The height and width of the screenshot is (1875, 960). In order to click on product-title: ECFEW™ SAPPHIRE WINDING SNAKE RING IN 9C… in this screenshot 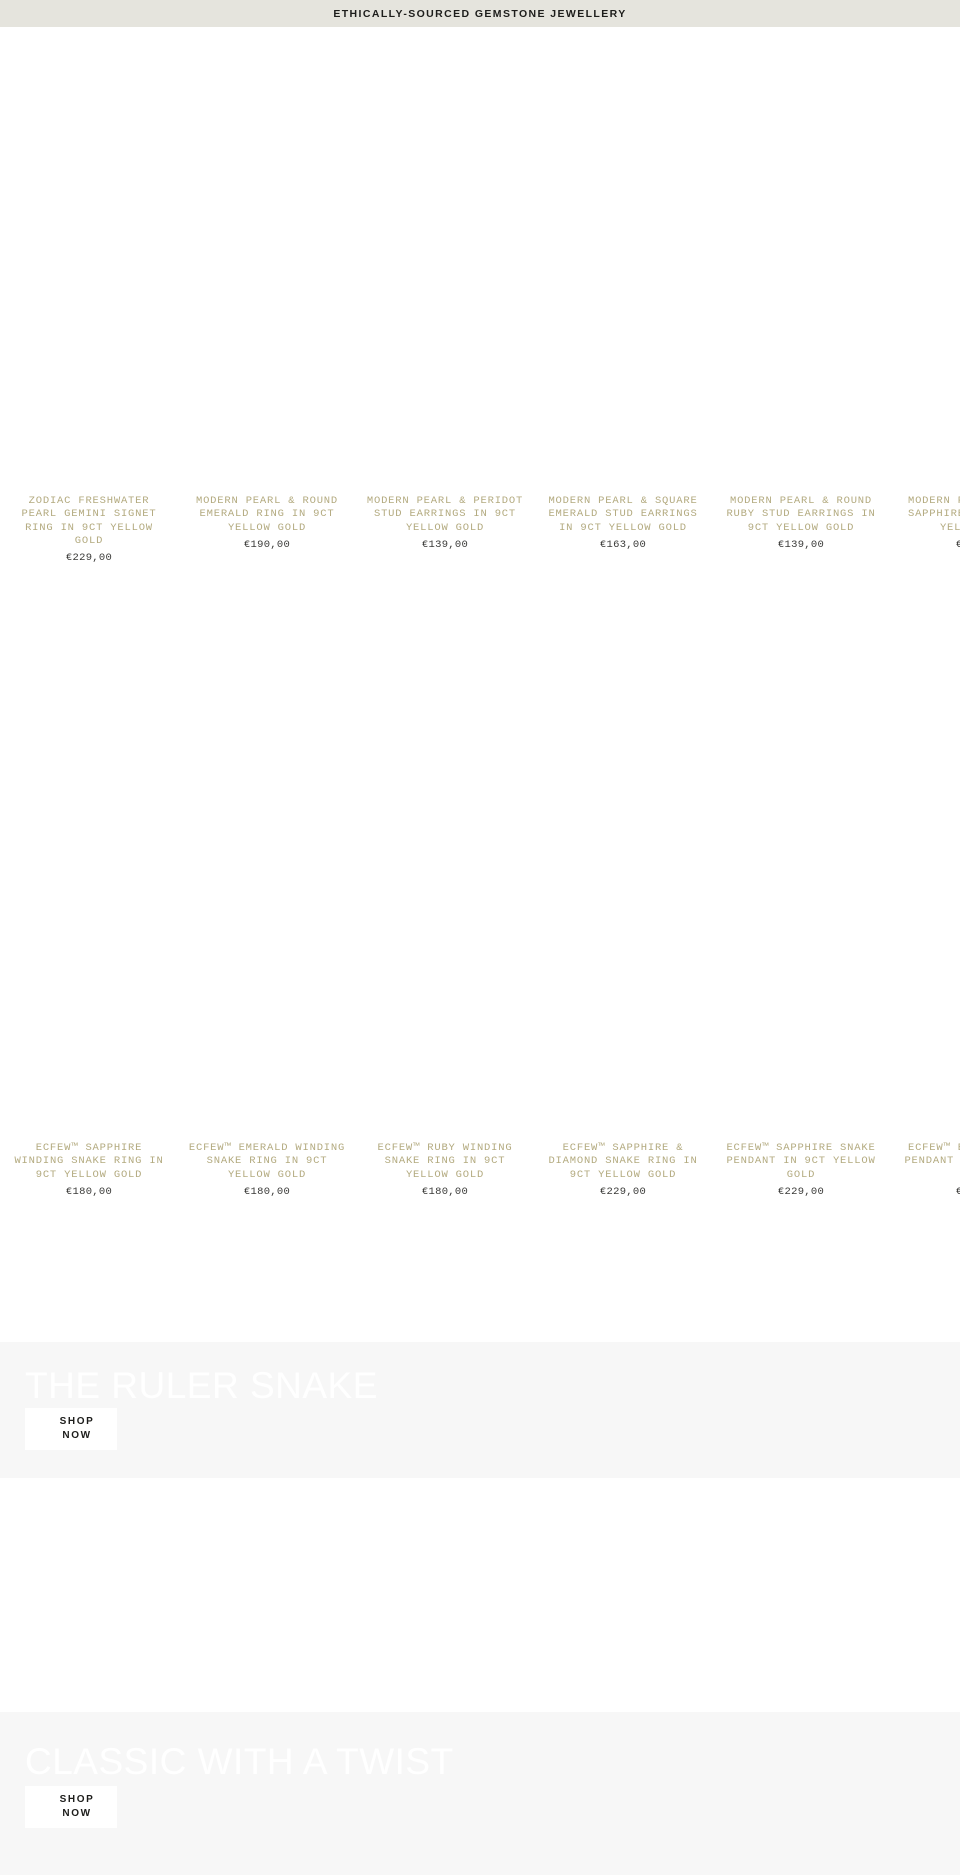, I will do `click(89, 1161)`.